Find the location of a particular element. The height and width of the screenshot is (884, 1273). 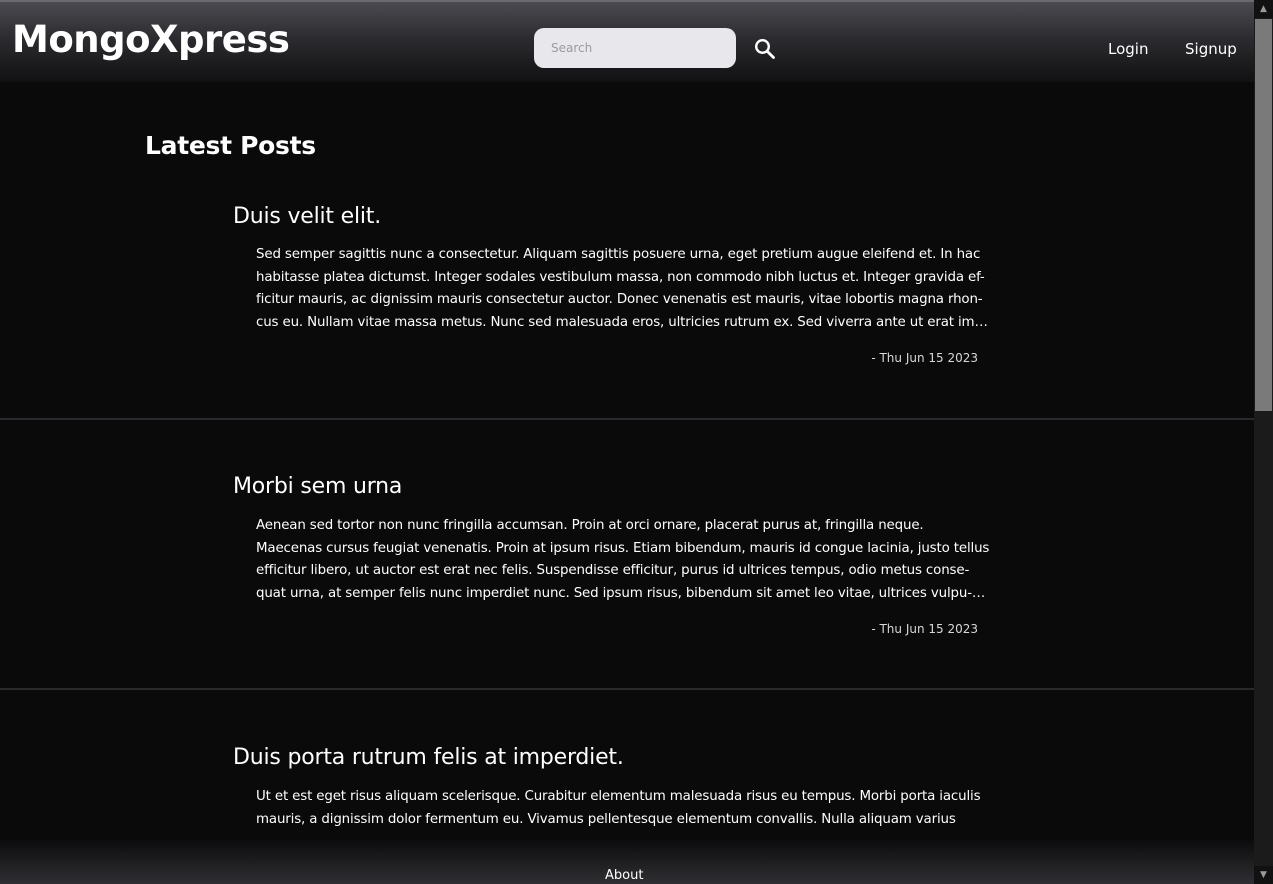

site-logo: MongoXpress is located at coordinates (151, 39).